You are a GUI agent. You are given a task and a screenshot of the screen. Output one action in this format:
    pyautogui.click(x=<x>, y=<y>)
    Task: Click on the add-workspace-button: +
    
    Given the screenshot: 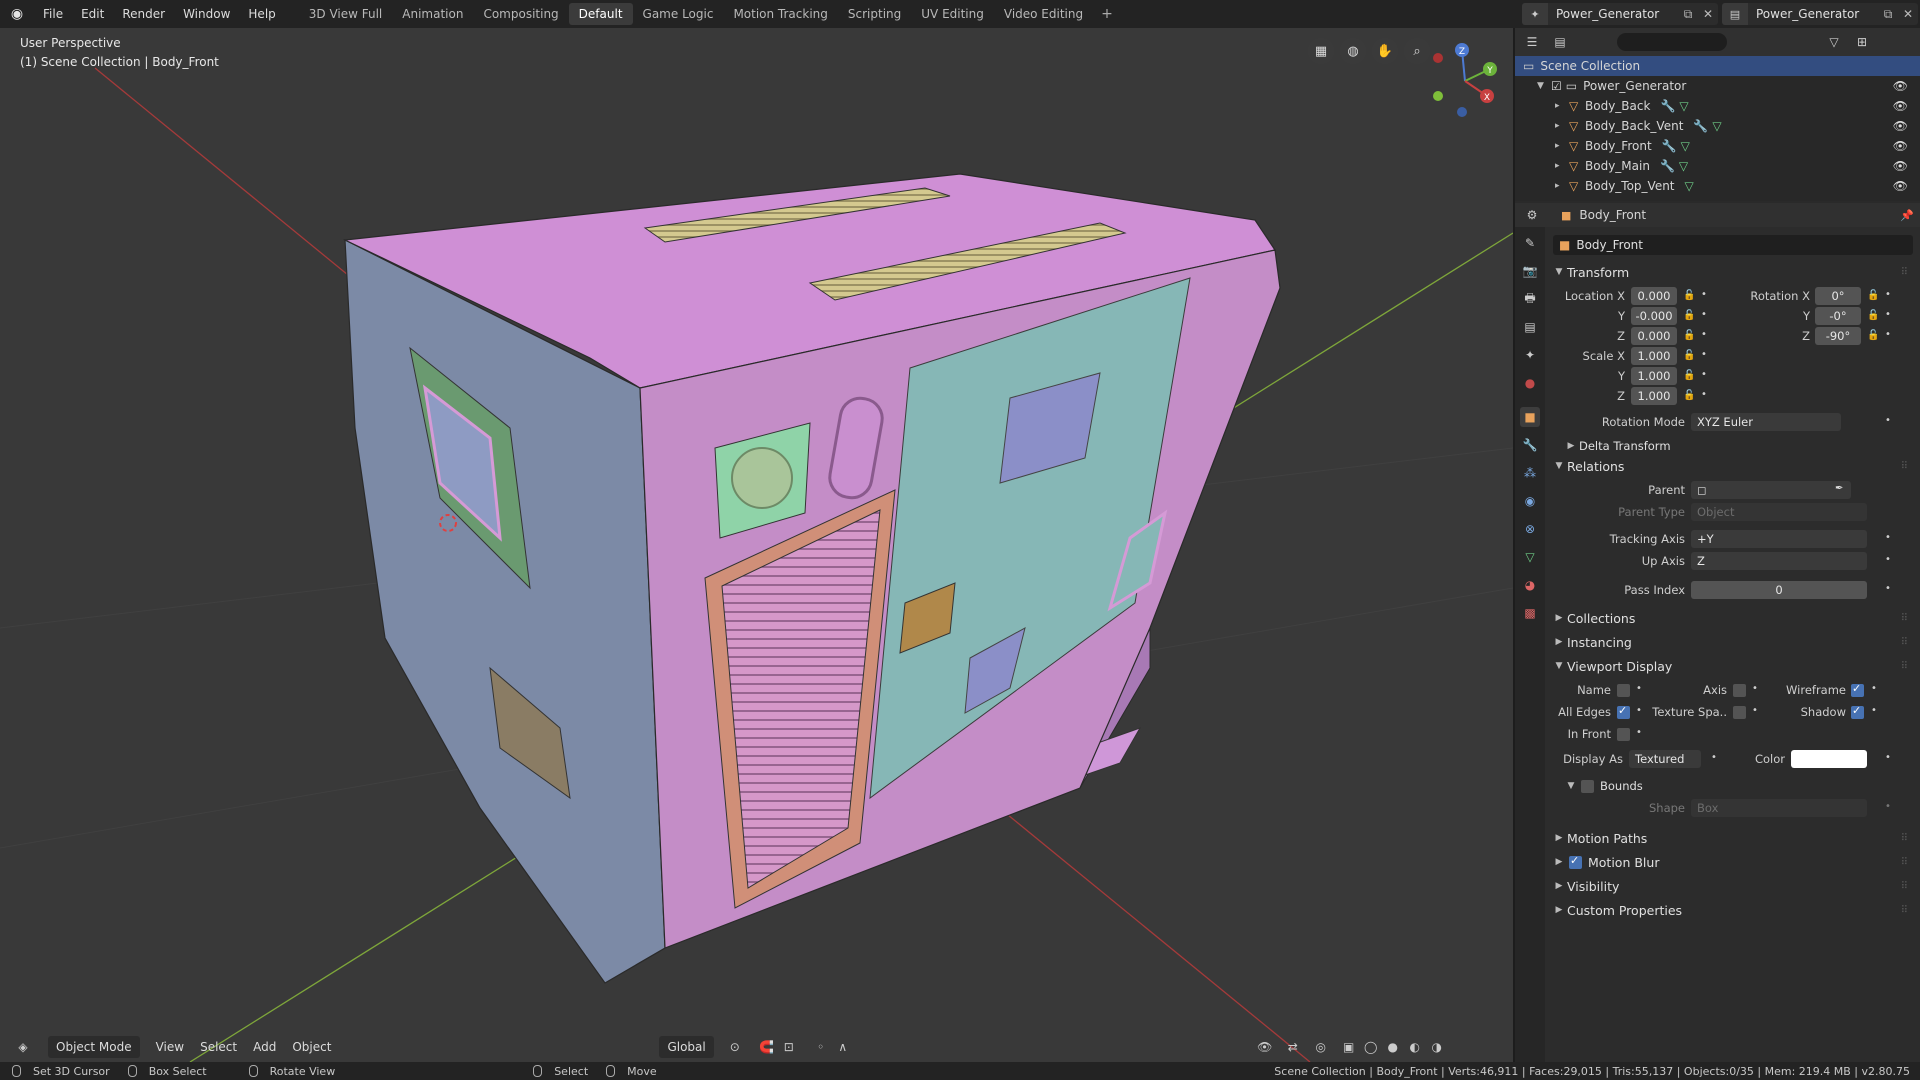 What is the action you would take?
    pyautogui.click(x=1107, y=14)
    